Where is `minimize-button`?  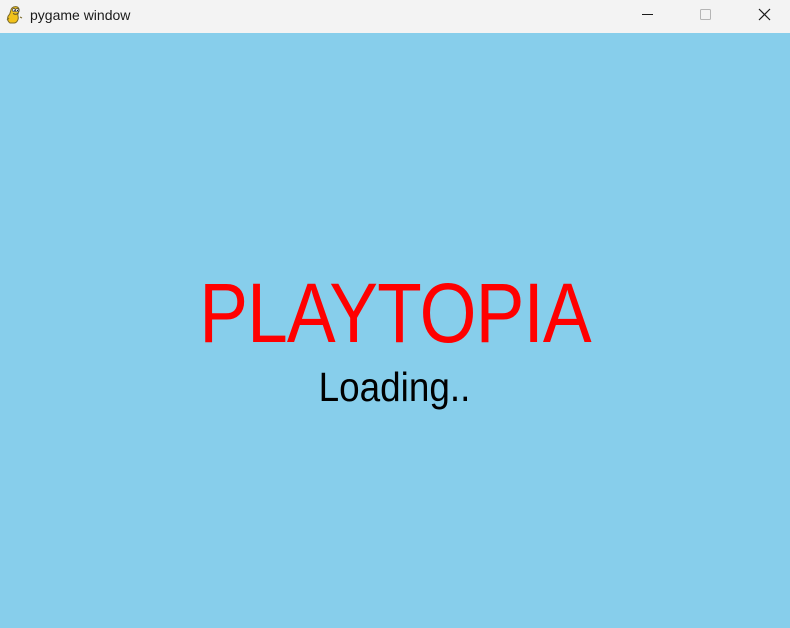
minimize-button is located at coordinates (647, 15).